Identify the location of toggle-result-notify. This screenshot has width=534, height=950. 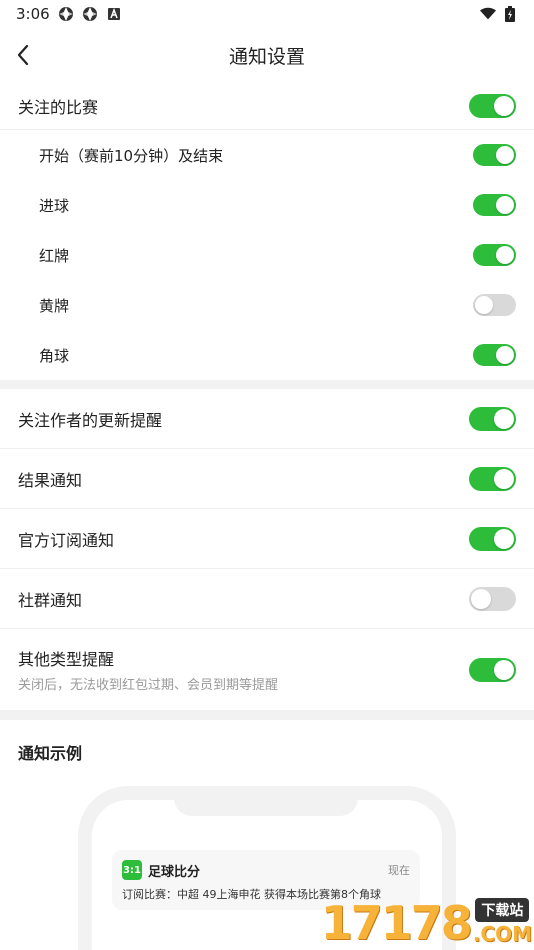
(492, 478).